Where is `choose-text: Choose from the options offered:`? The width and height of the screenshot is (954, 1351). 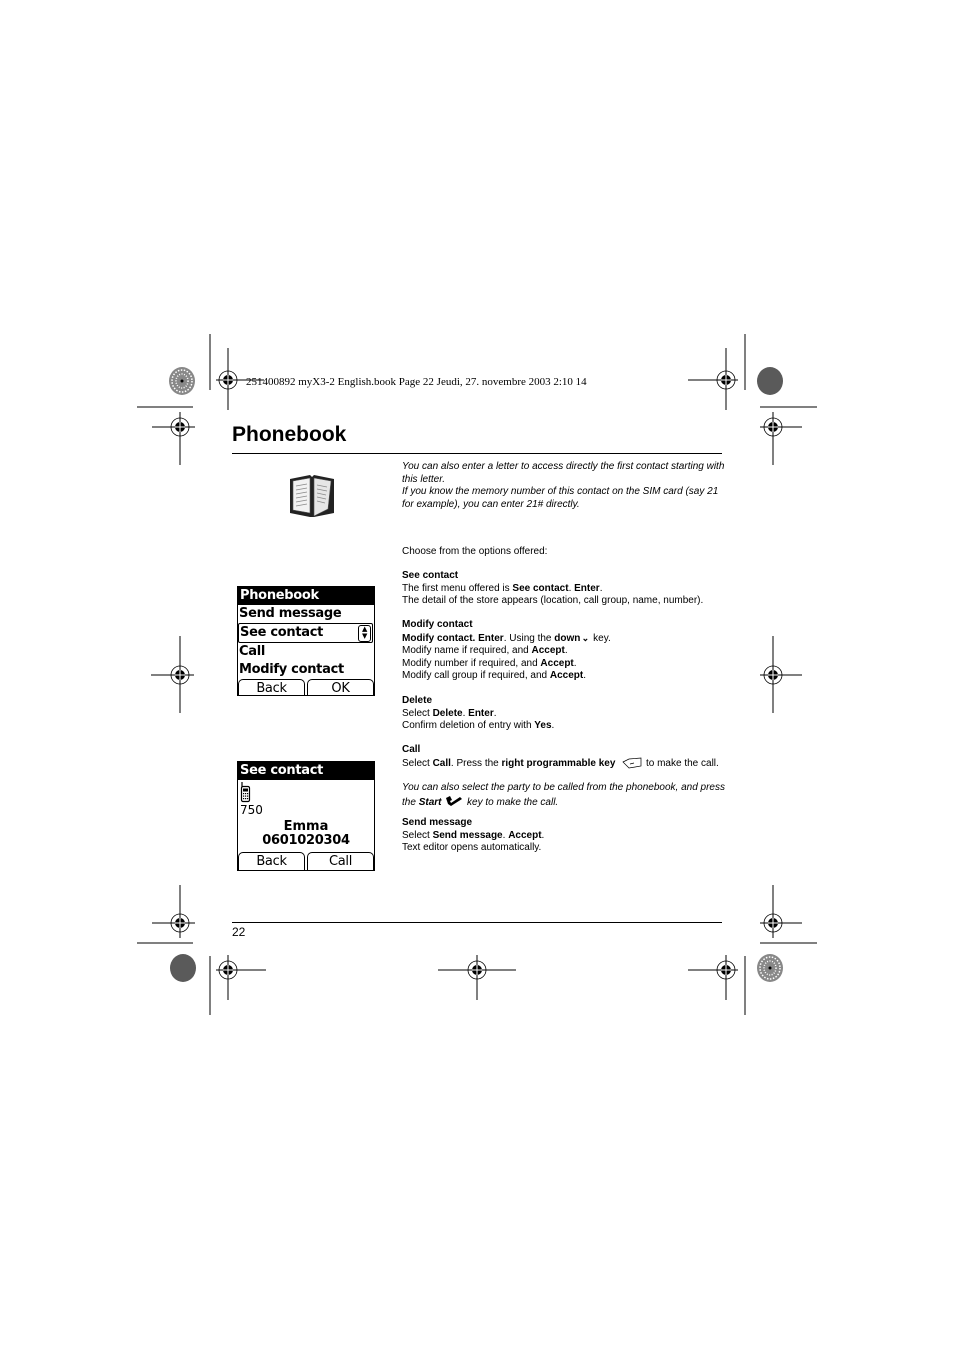
choose-text: Choose from the options offered: is located at coordinates (475, 551).